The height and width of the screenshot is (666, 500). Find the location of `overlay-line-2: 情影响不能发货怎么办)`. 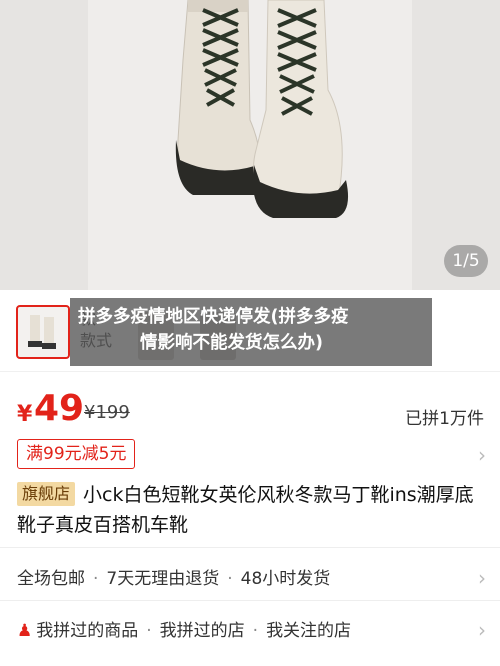

overlay-line-2: 情影响不能发货怎么办) is located at coordinates (231, 343).